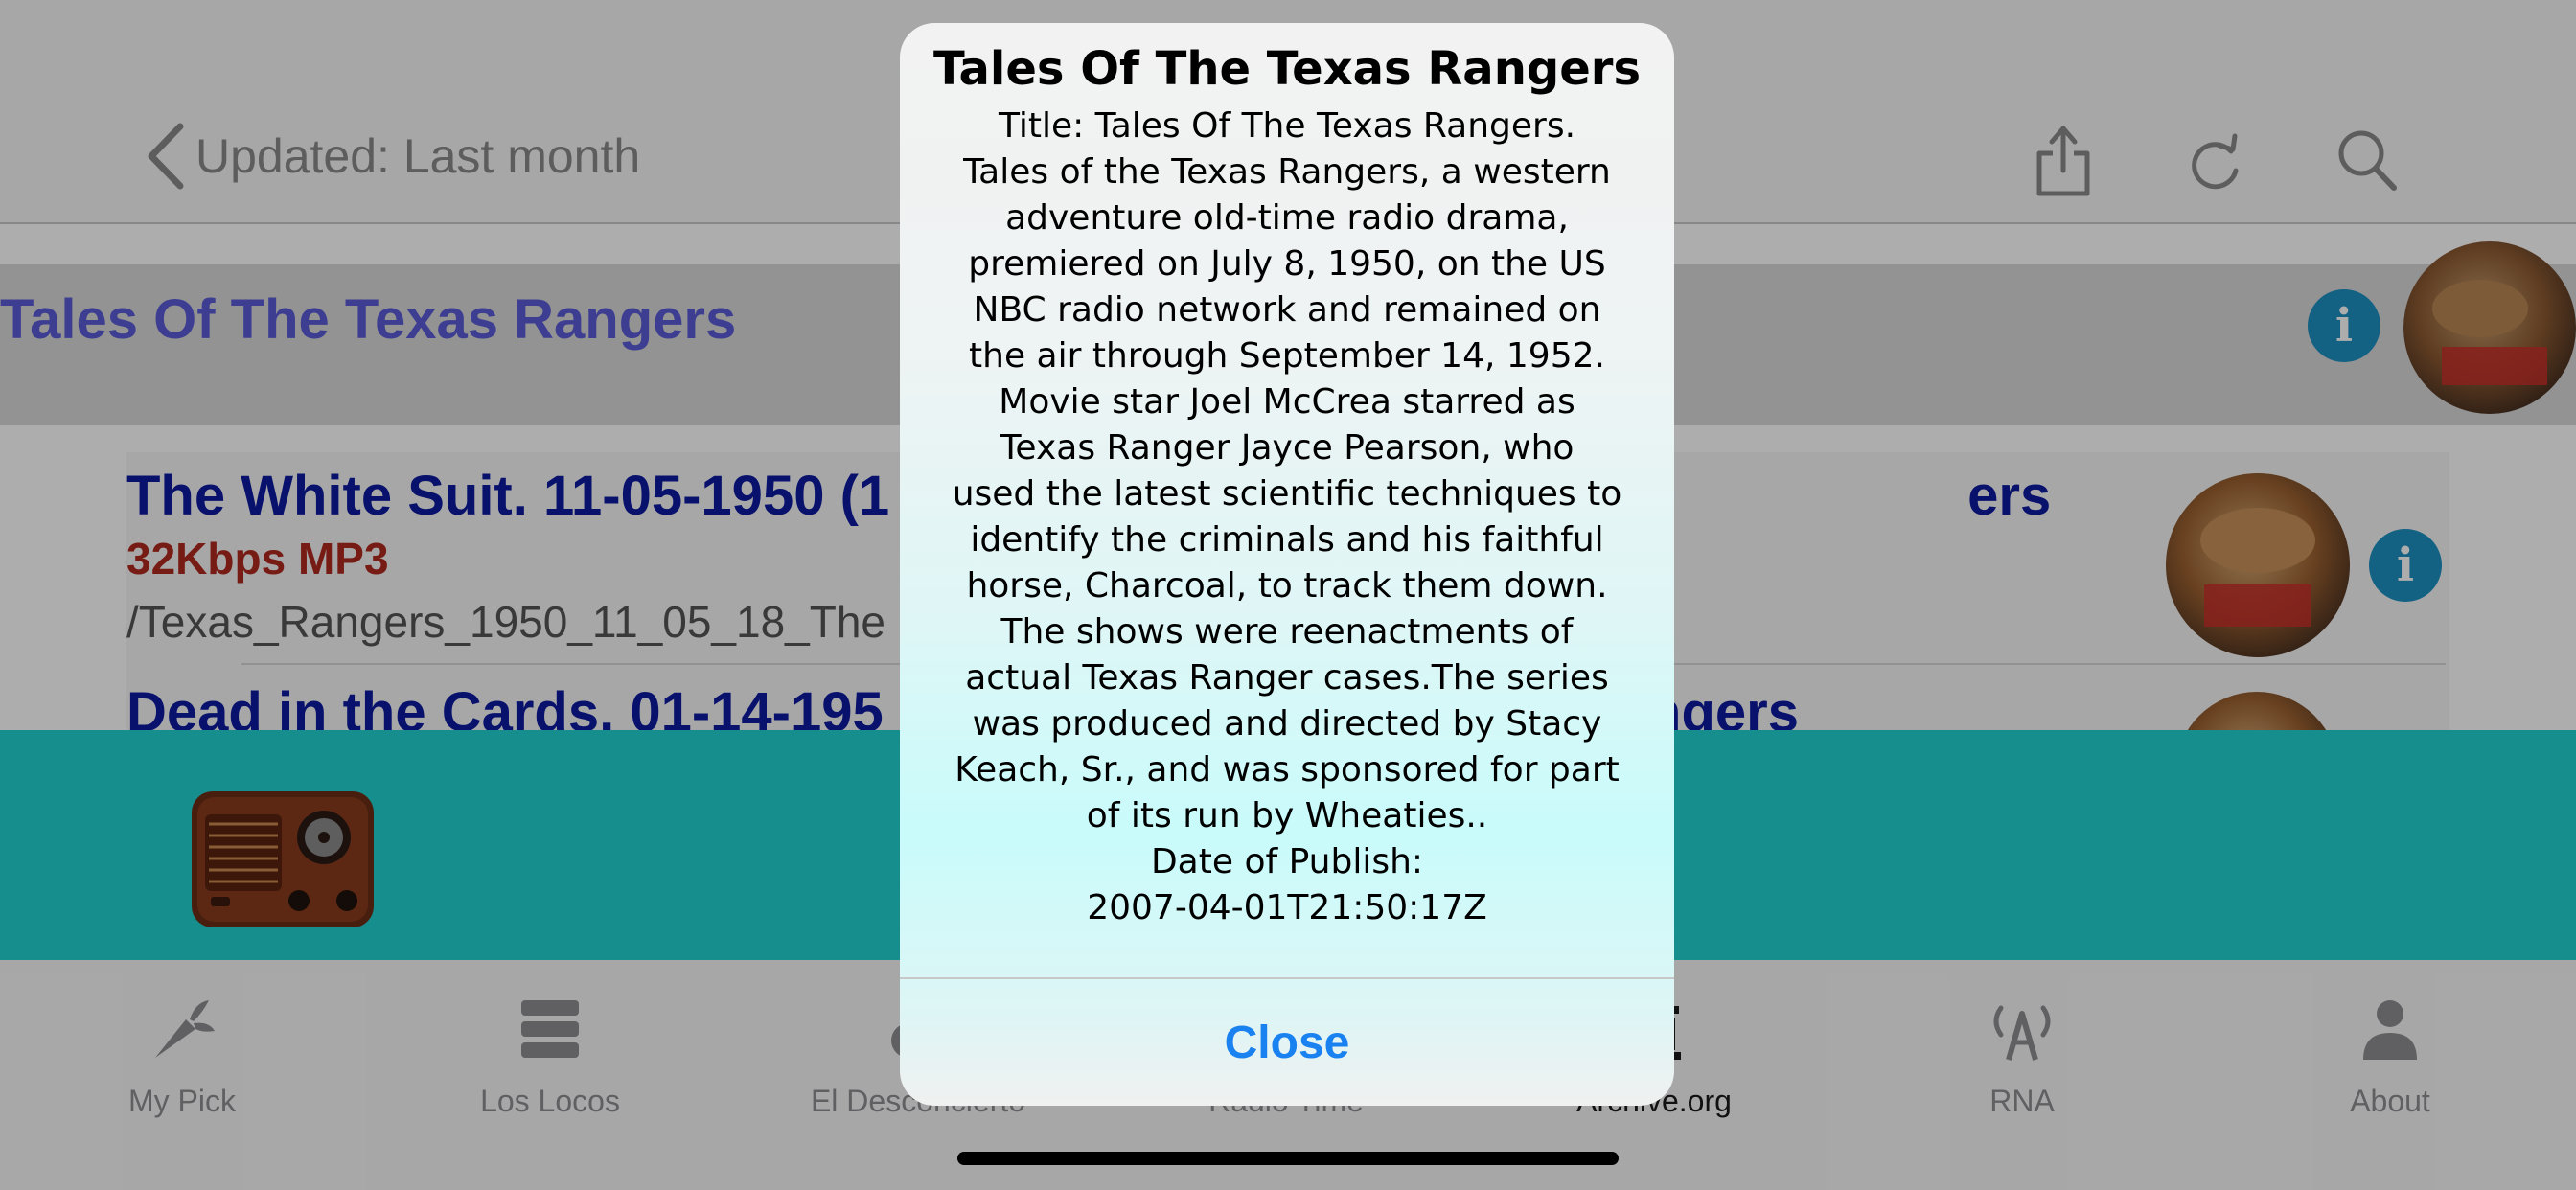 The image size is (2576, 1190). I want to click on alert-message-line: The shows were reenactments of, so click(1287, 632).